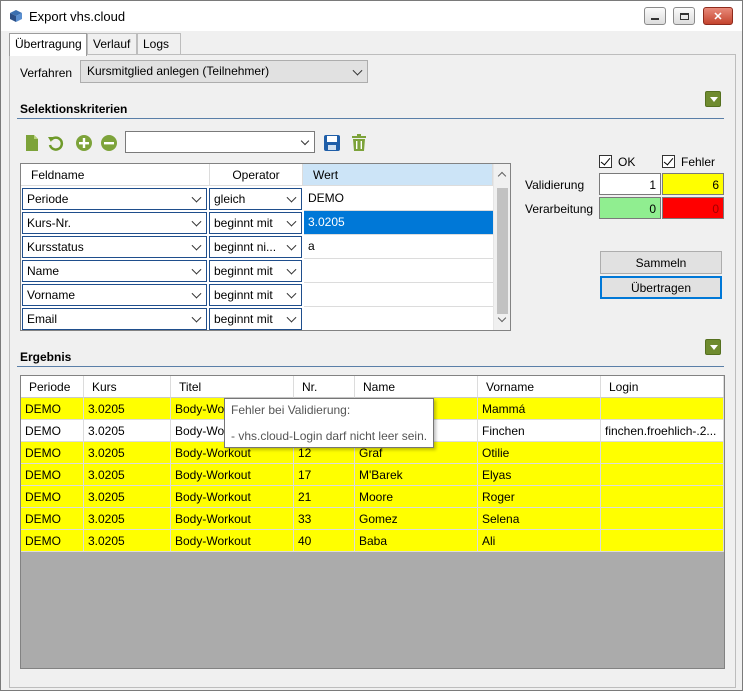 The width and height of the screenshot is (743, 691). I want to click on verfahren-select: Kursmitglied anlegen (Teilnehmer), so click(224, 71).